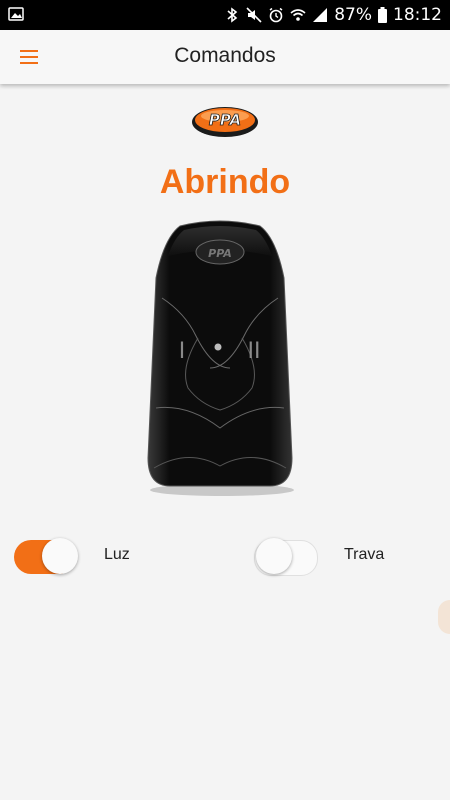  Describe the element at coordinates (225, 182) in the screenshot. I see `status-text: Abrindo` at that location.